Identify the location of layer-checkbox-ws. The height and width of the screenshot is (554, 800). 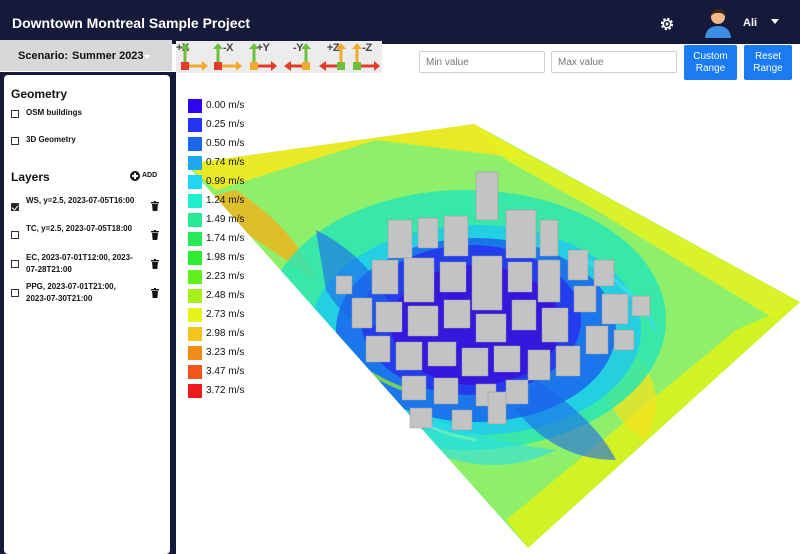
(15, 207).